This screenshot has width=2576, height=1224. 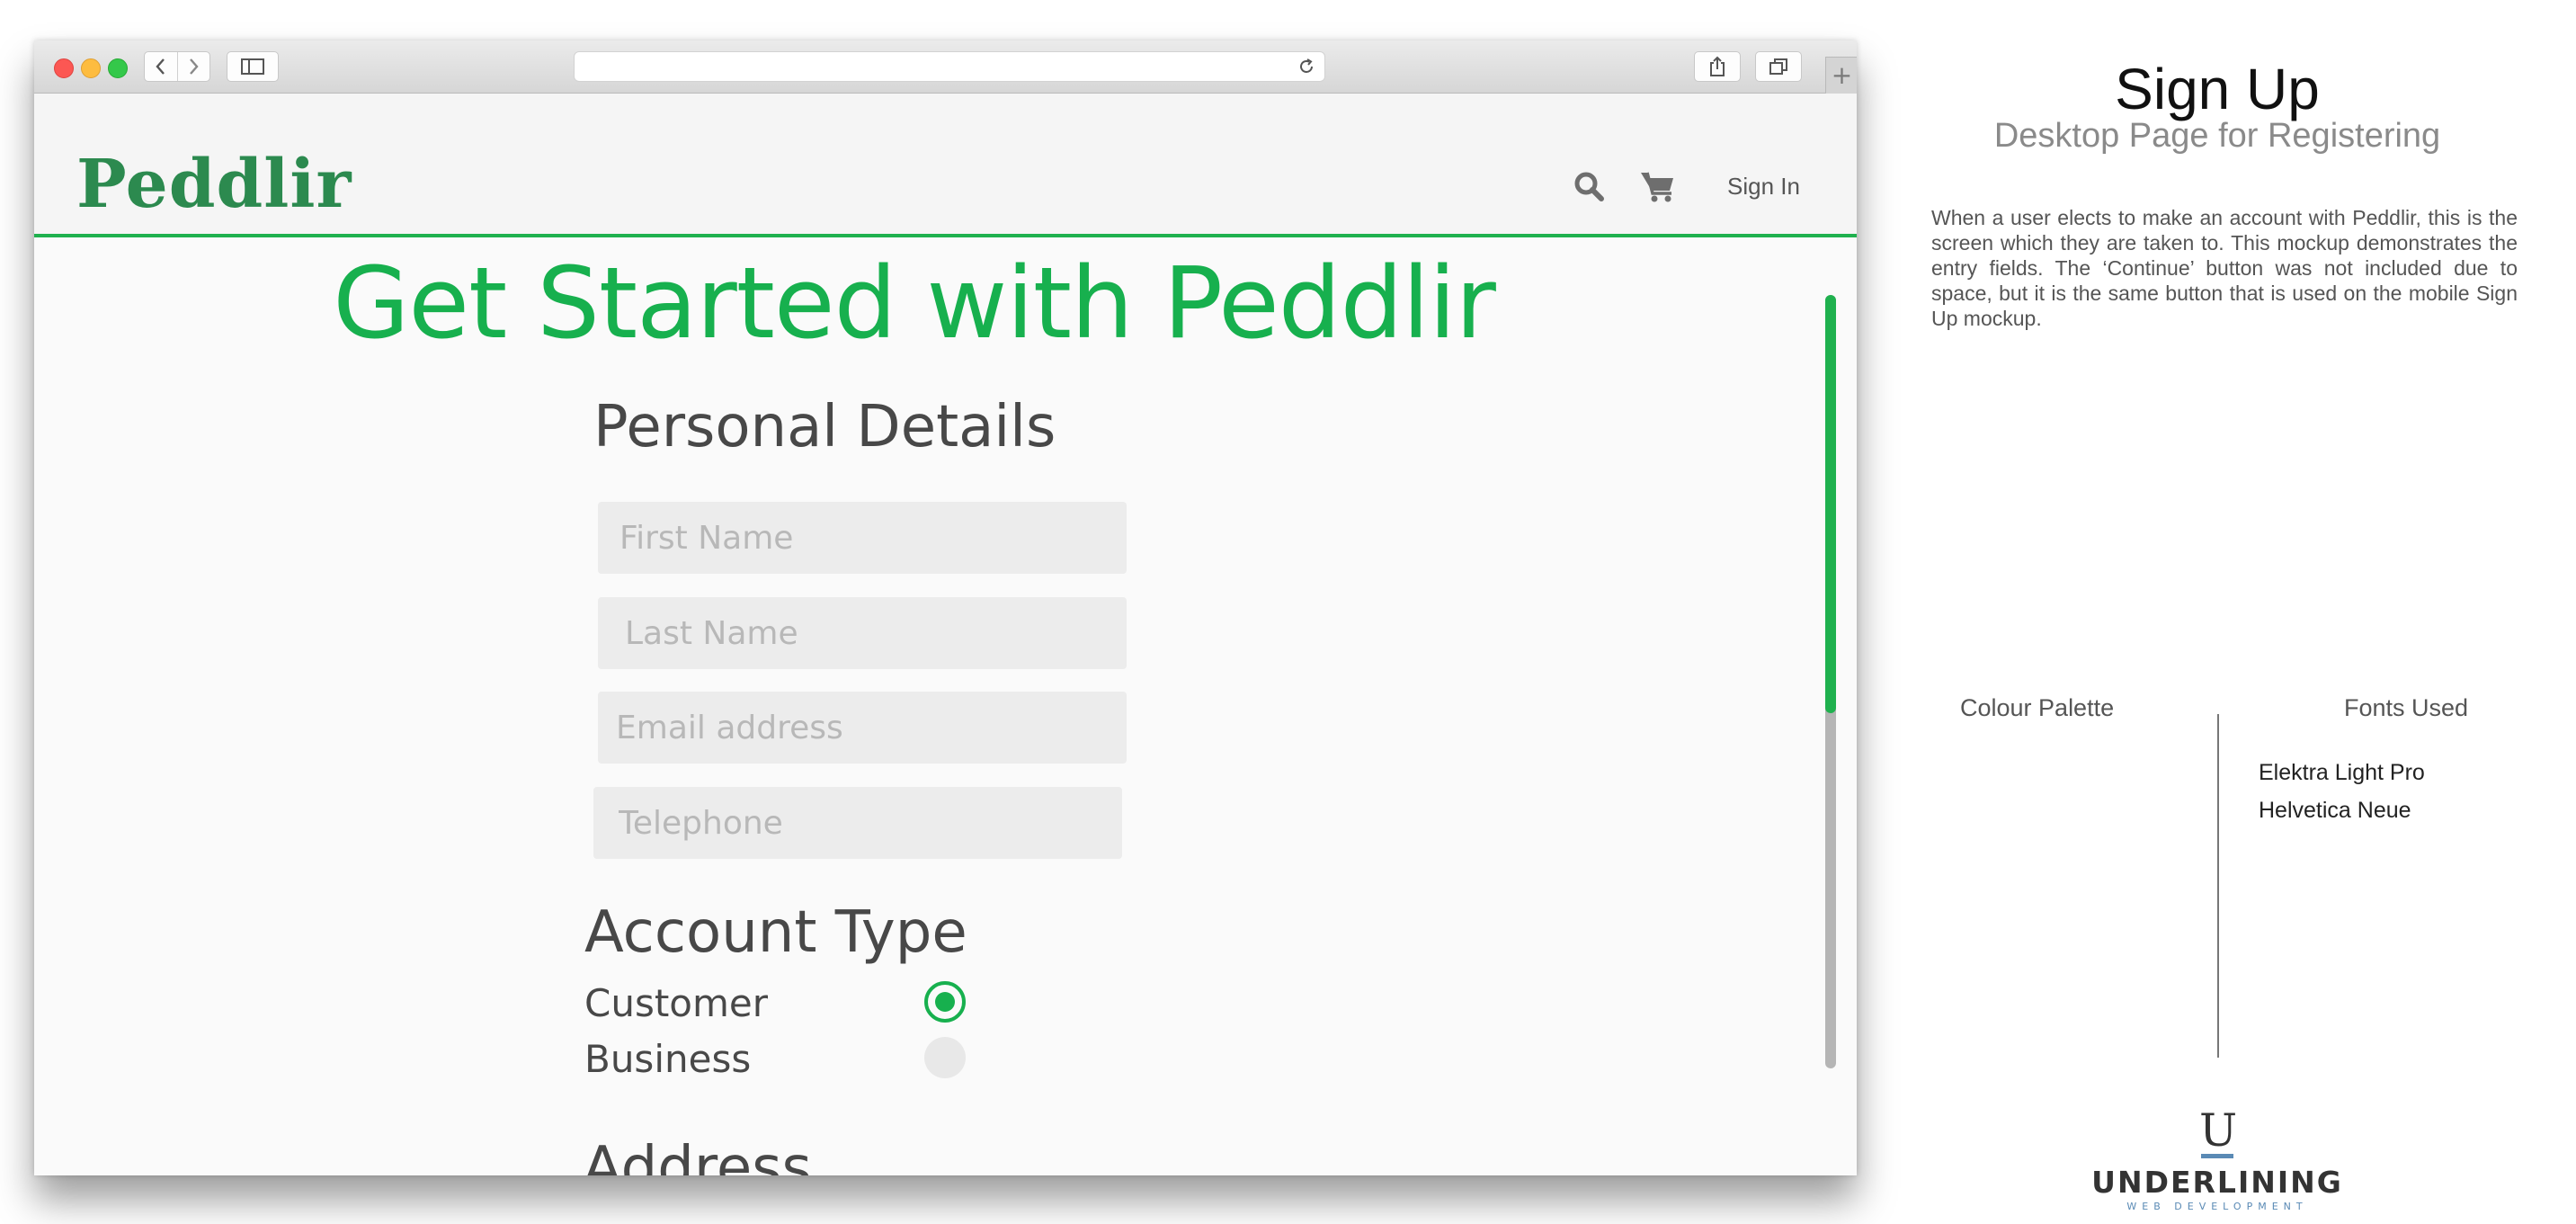 What do you see at coordinates (776, 932) in the screenshot?
I see `account-type-heading: Account Type` at bounding box center [776, 932].